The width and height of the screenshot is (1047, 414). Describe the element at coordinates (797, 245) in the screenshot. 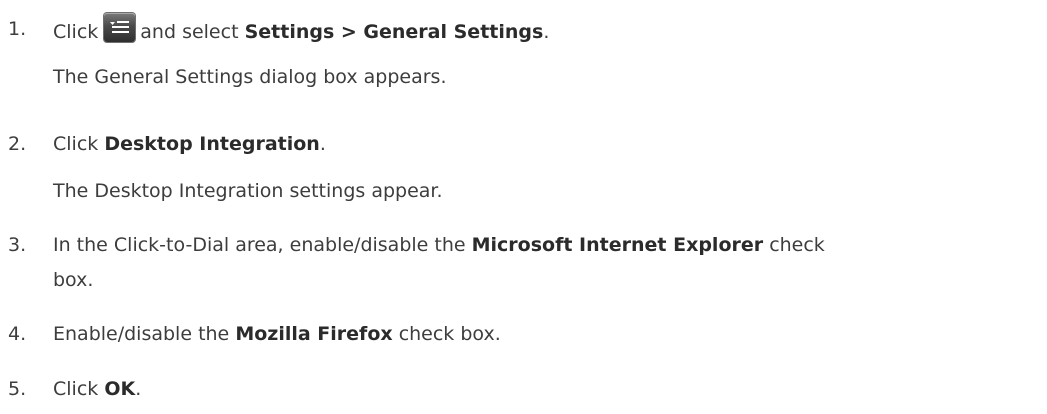

I see `step-text: check` at that location.